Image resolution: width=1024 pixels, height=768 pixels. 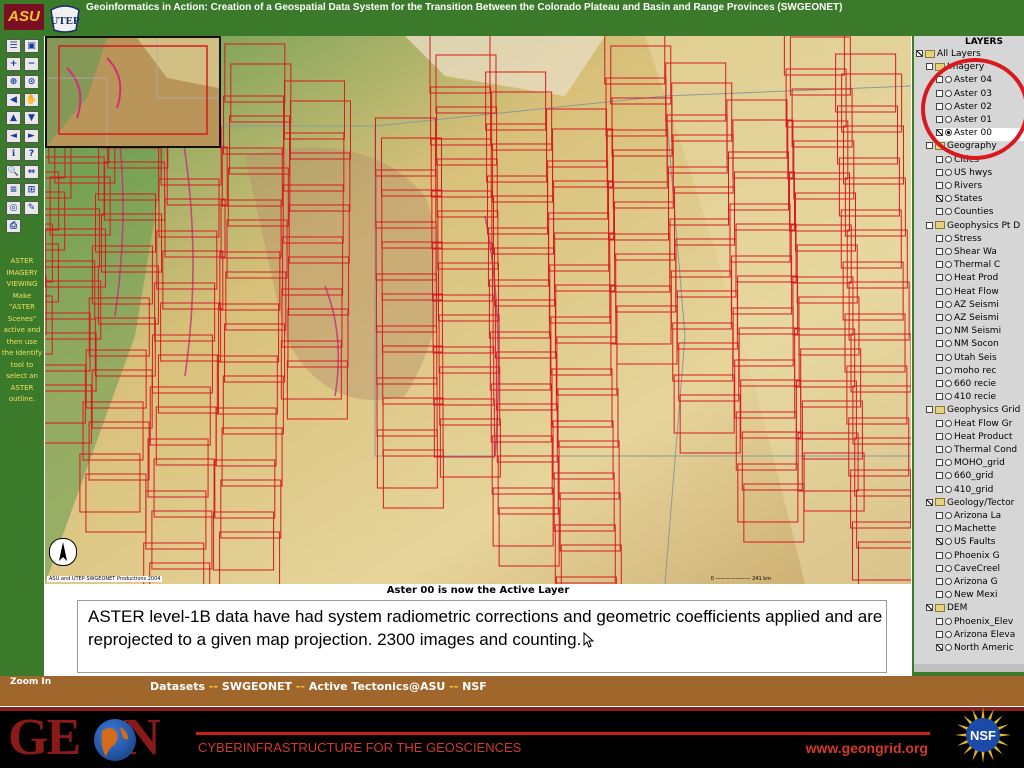 What do you see at coordinates (980, 385) in the screenshot?
I see `layer-row: 660 recie` at bounding box center [980, 385].